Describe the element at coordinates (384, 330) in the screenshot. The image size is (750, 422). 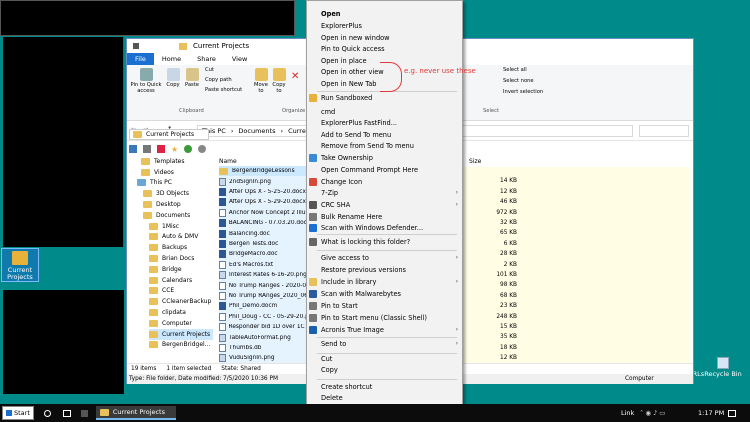
I see `menu-item: Acronis True Image ›` at that location.